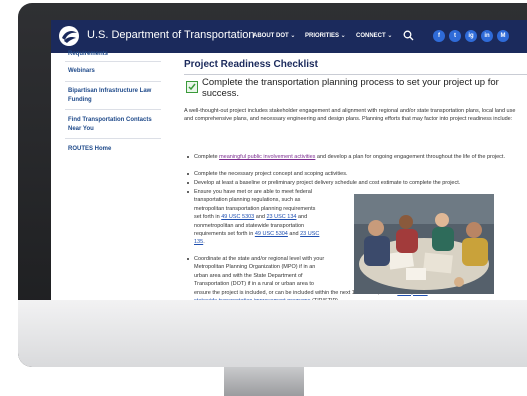 Image resolution: width=527 pixels, height=396 pixels. Describe the element at coordinates (271, 234) in the screenshot. I see `usc-5304-link: 49 USC 5304` at that location.